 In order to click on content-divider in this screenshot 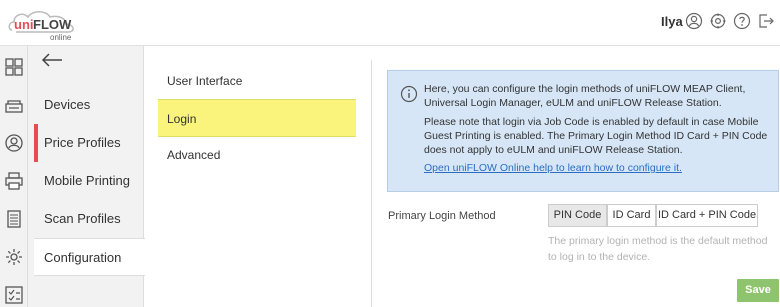, I will do `click(371, 183)`.